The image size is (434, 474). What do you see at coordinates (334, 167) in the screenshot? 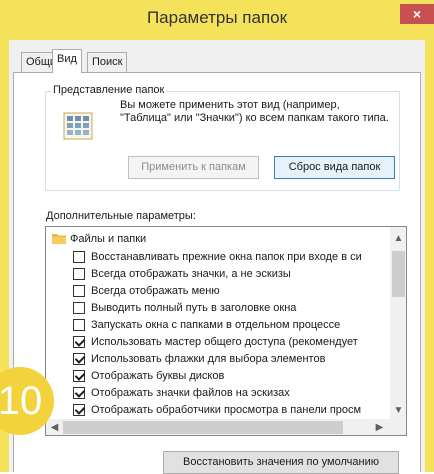
I see `reset-folders-button: Сброс вида папок` at bounding box center [334, 167].